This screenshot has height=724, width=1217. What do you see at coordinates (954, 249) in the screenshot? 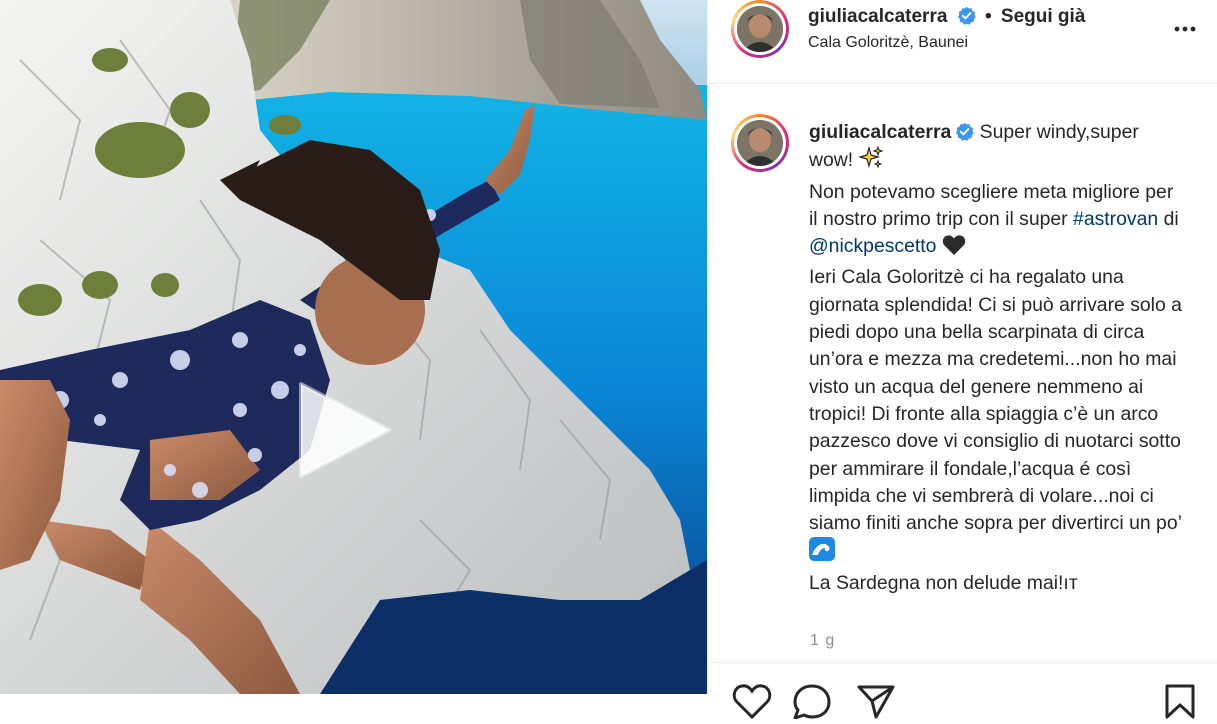
I see `black-heart-emoji-icon` at bounding box center [954, 249].